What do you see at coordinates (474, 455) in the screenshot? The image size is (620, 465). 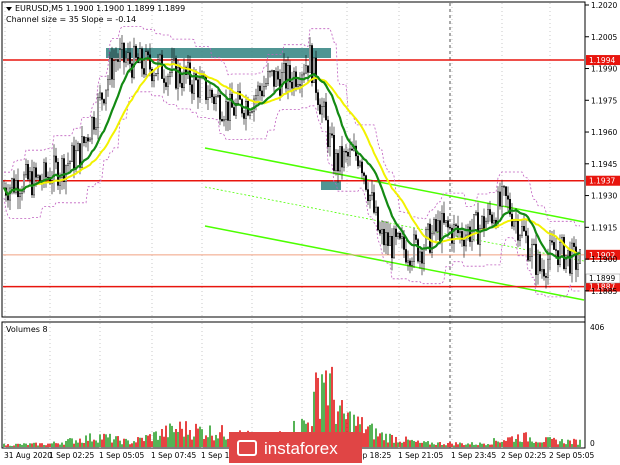 I see `time-tick-label: 1 Sep 23:45` at bounding box center [474, 455].